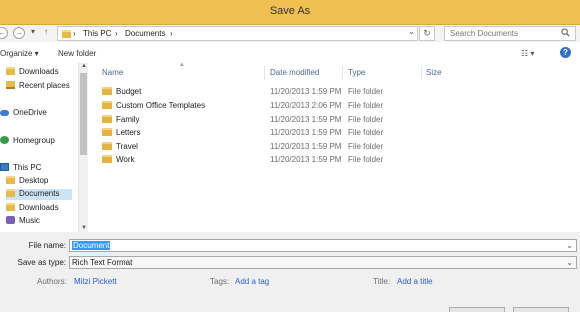  Describe the element at coordinates (33, 31) in the screenshot. I see `recent-locations-button: ▾` at that location.